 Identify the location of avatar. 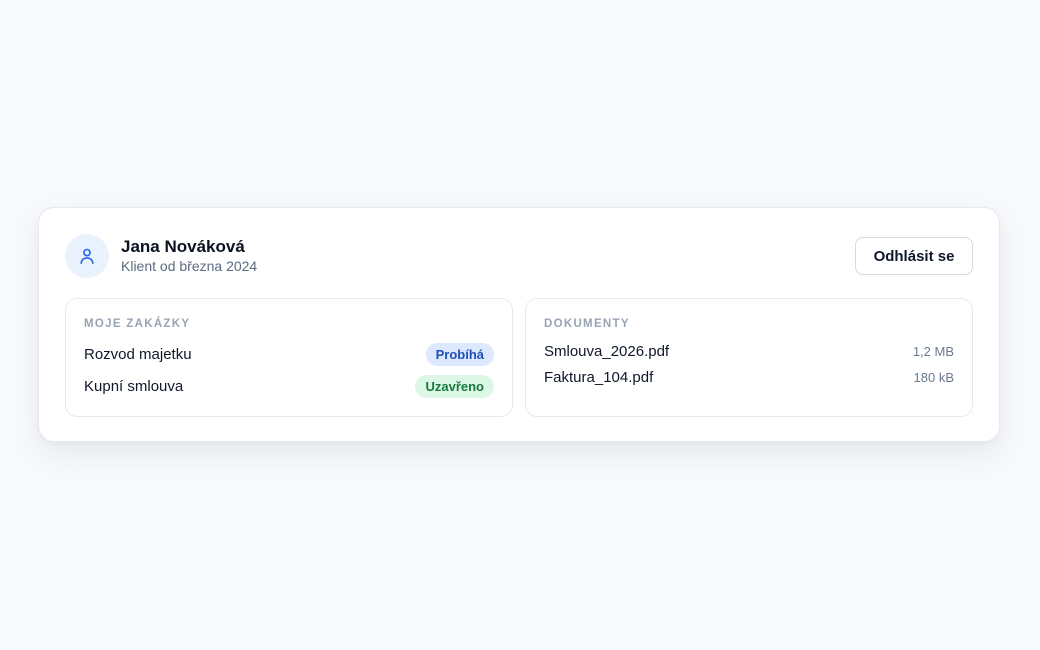
(87, 256).